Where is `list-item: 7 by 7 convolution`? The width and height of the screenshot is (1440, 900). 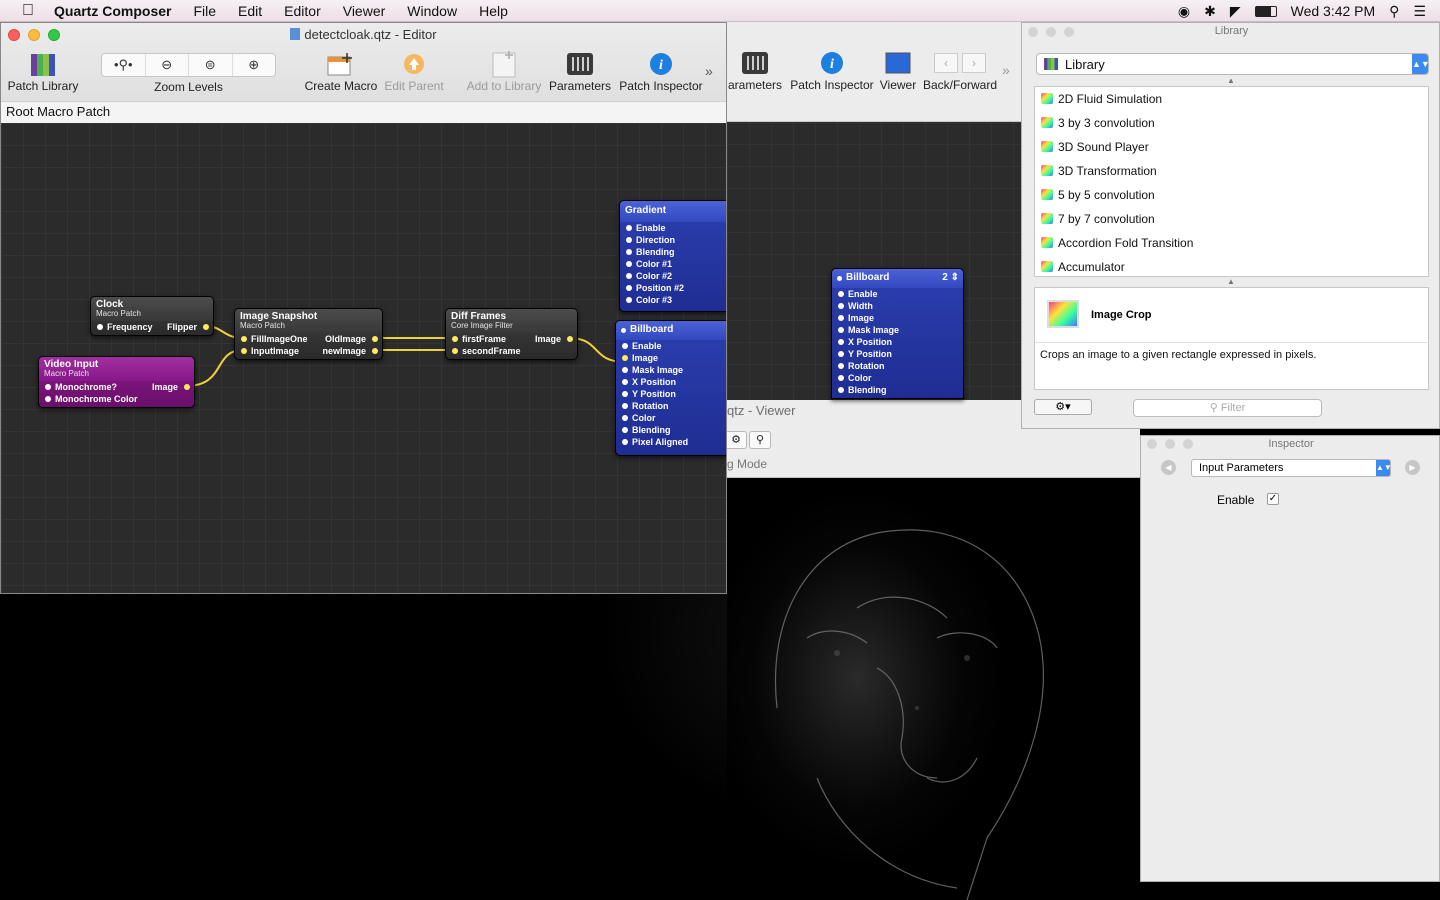
list-item: 7 by 7 convolution is located at coordinates (1231, 219).